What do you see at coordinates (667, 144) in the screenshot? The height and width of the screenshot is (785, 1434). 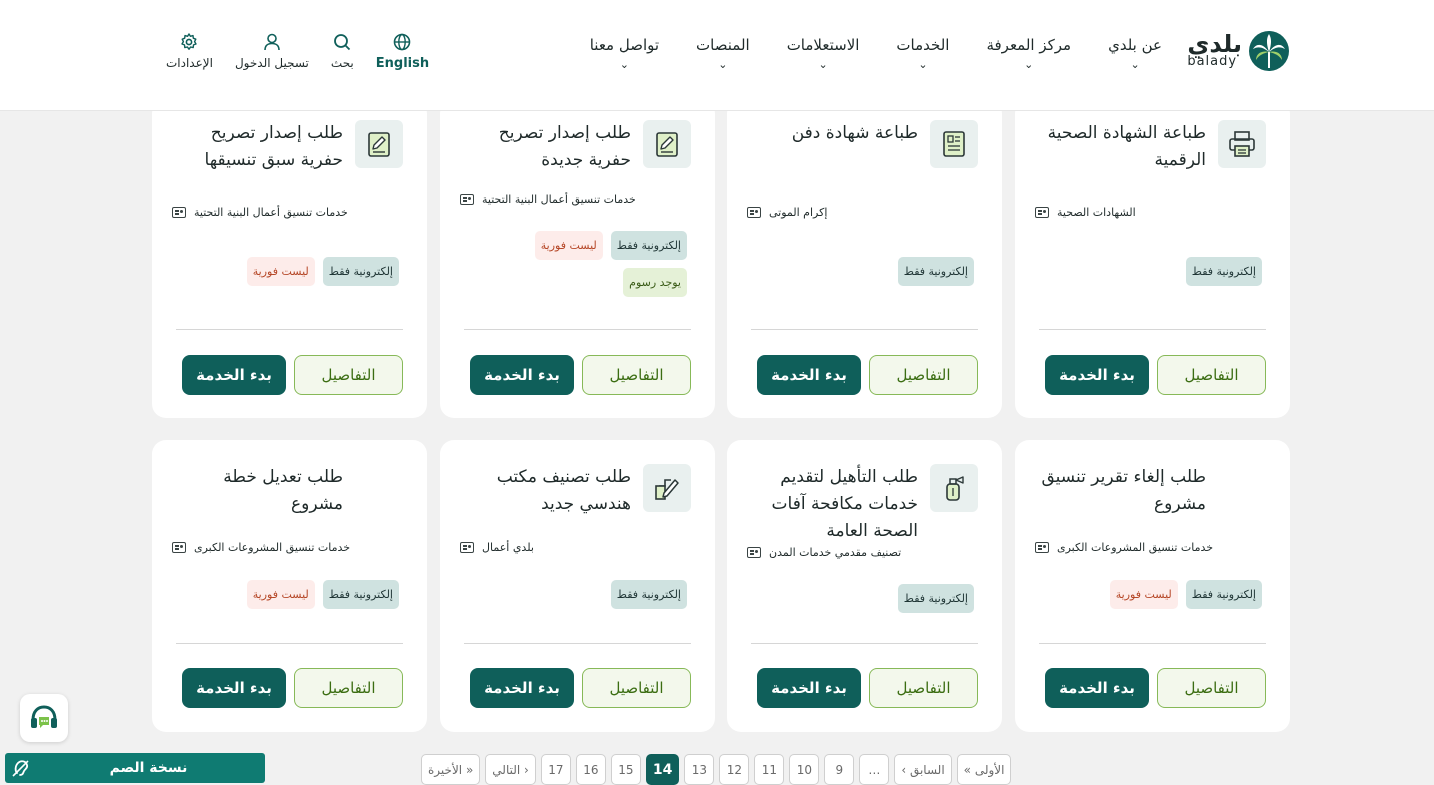 I see `permit-doc-icon` at bounding box center [667, 144].